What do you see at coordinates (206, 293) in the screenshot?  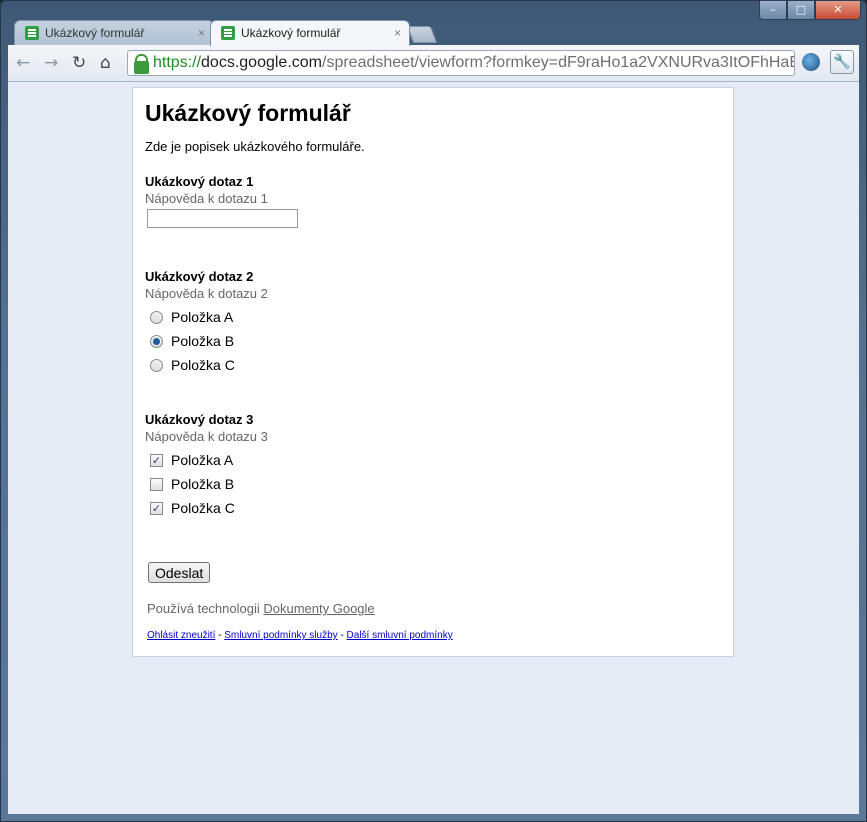 I see `question-help: Nápověda k dotazu 2` at bounding box center [206, 293].